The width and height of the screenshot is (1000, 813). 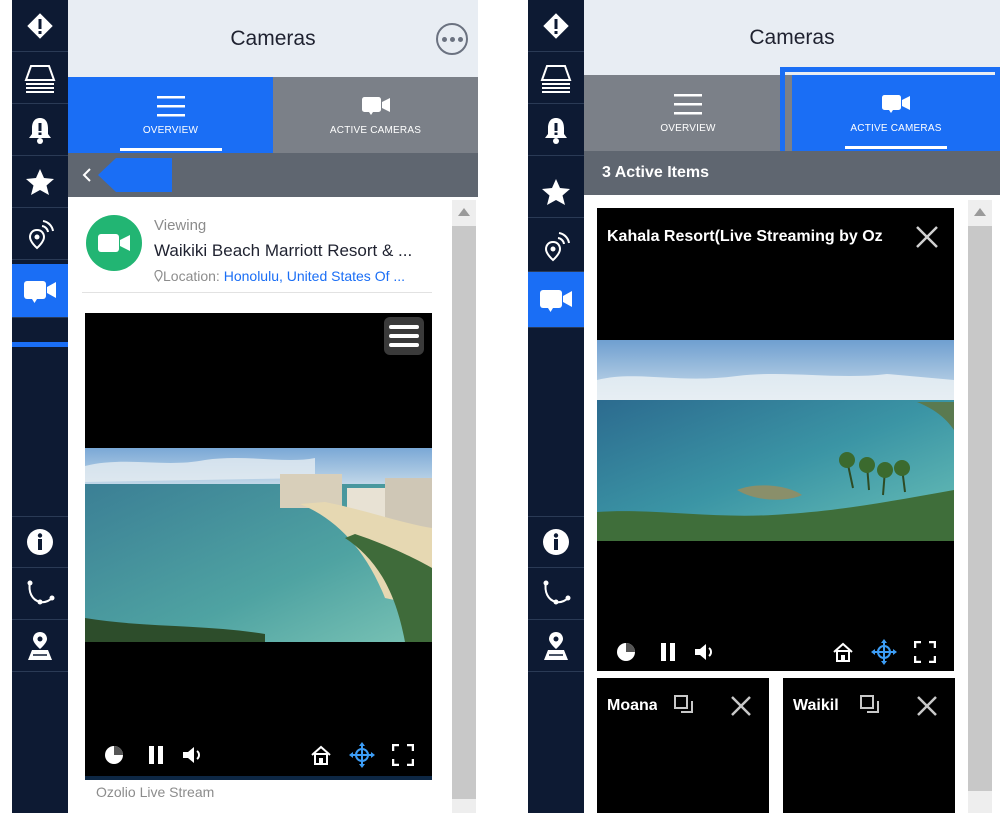 What do you see at coordinates (890, 113) in the screenshot?
I see `selection-highlight` at bounding box center [890, 113].